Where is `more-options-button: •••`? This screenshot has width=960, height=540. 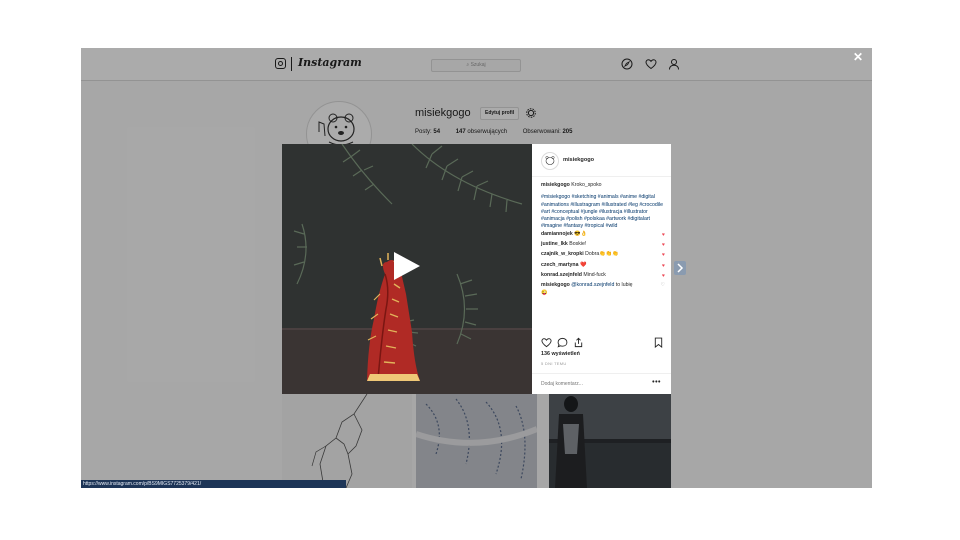
more-options-button: ••• is located at coordinates (656, 382).